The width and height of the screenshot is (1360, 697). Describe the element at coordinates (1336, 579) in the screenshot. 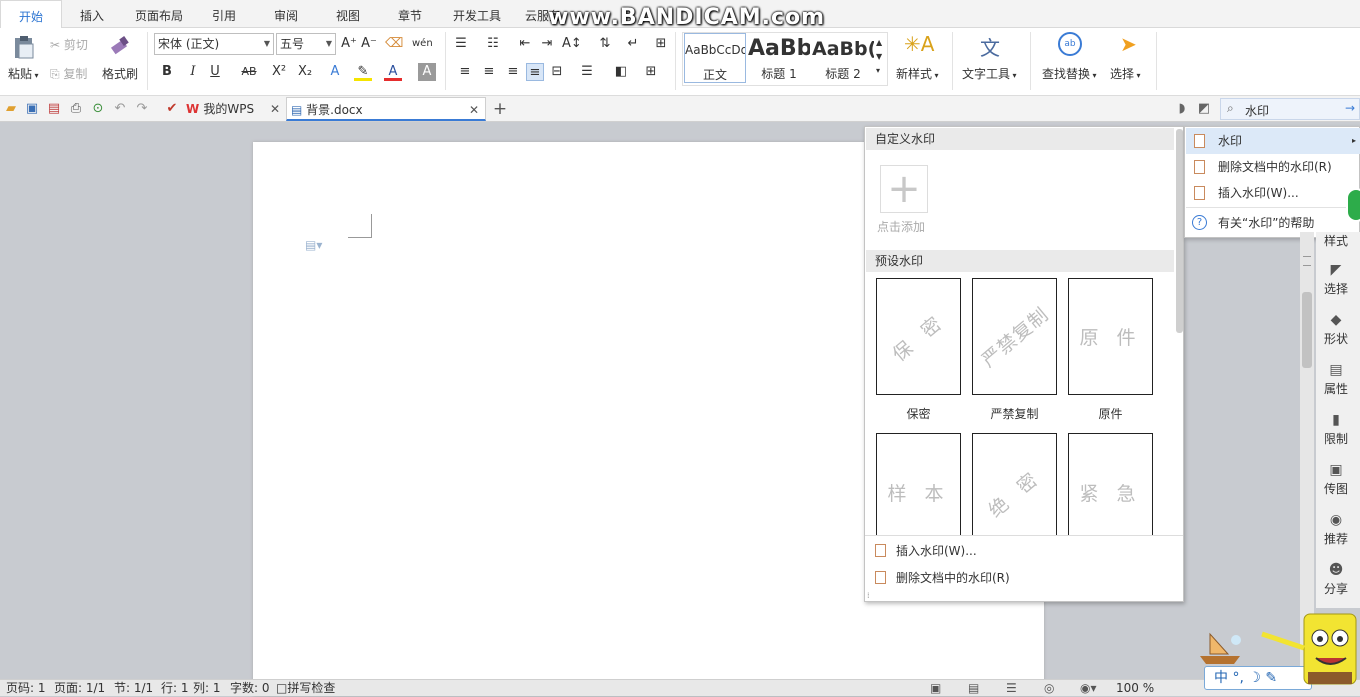

I see `sidebar-item-share: ☻ 分享` at that location.